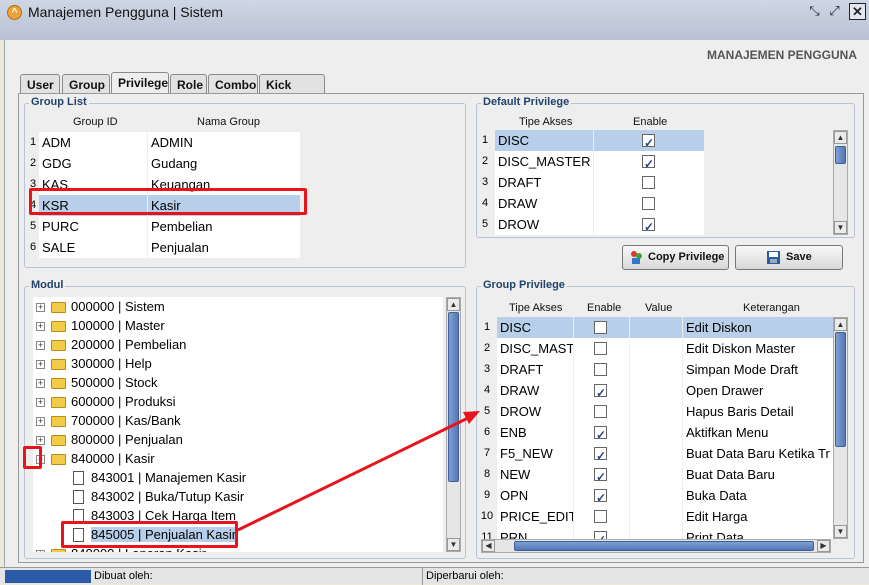 This screenshot has width=869, height=585. I want to click on tab-role: Role, so click(188, 84).